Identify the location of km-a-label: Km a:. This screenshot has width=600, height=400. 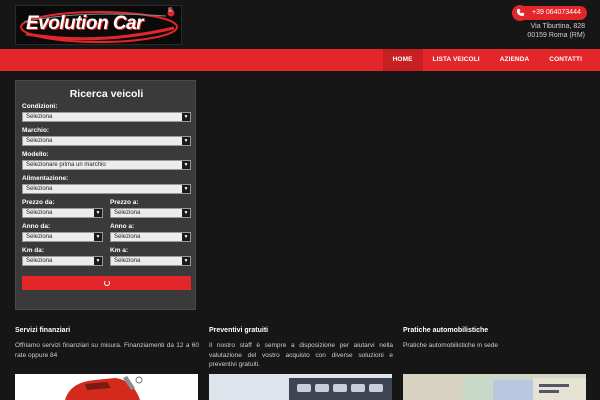
(119, 250).